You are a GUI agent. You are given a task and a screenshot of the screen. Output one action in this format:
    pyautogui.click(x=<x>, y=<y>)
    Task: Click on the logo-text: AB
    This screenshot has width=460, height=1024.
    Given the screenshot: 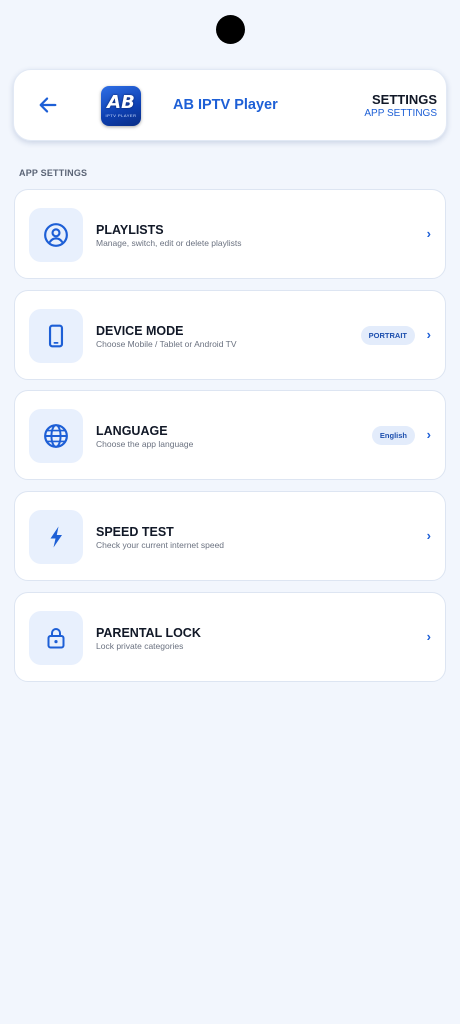 What is the action you would take?
    pyautogui.click(x=121, y=102)
    